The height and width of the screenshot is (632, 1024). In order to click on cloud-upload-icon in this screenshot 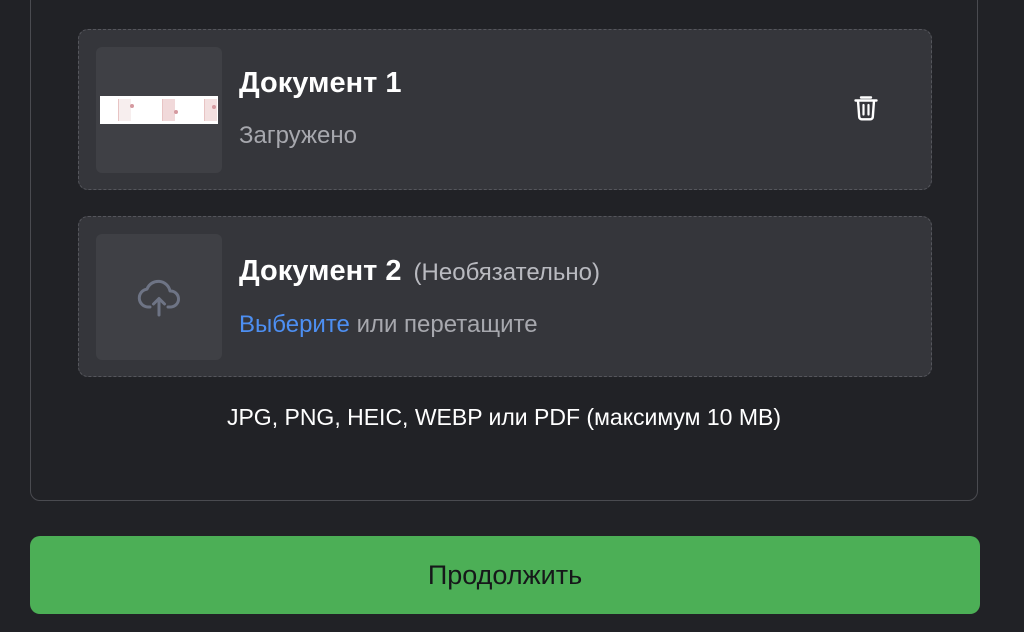, I will do `click(158, 298)`.